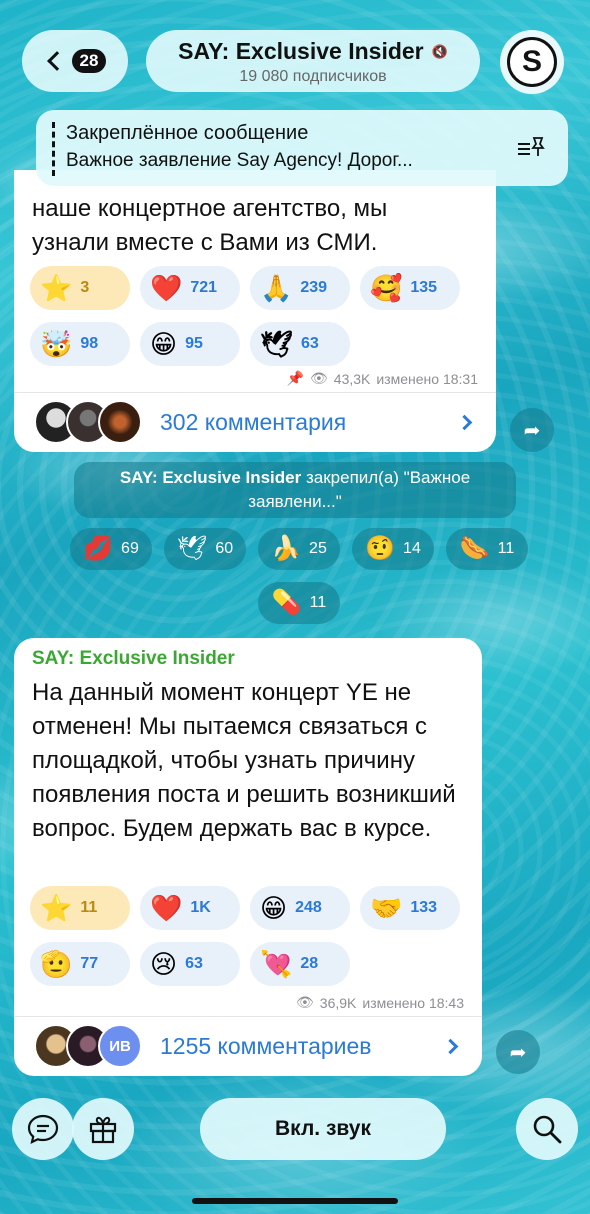 This screenshot has height=1214, width=590. I want to click on chevron-left-icon, so click(56, 61).